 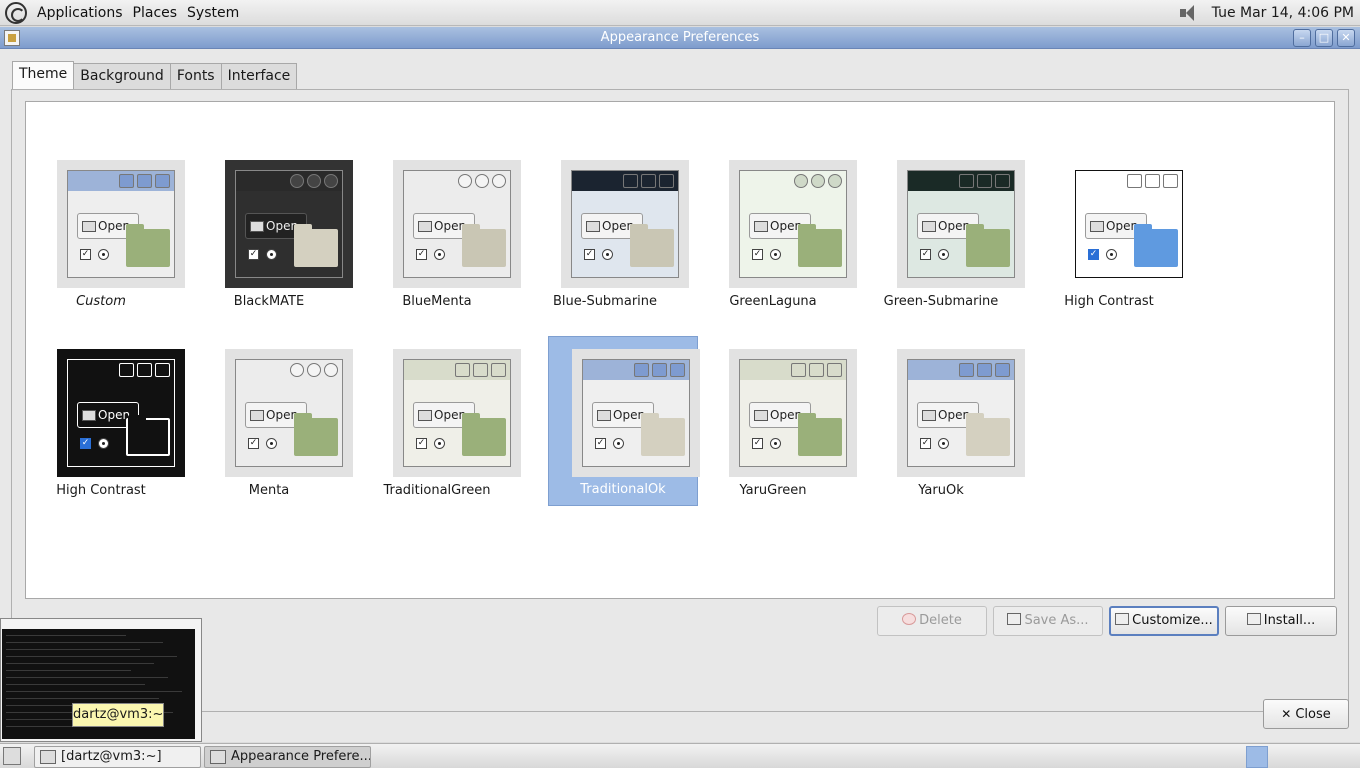 I want to click on theme-name: BlackMATE, so click(x=269, y=301).